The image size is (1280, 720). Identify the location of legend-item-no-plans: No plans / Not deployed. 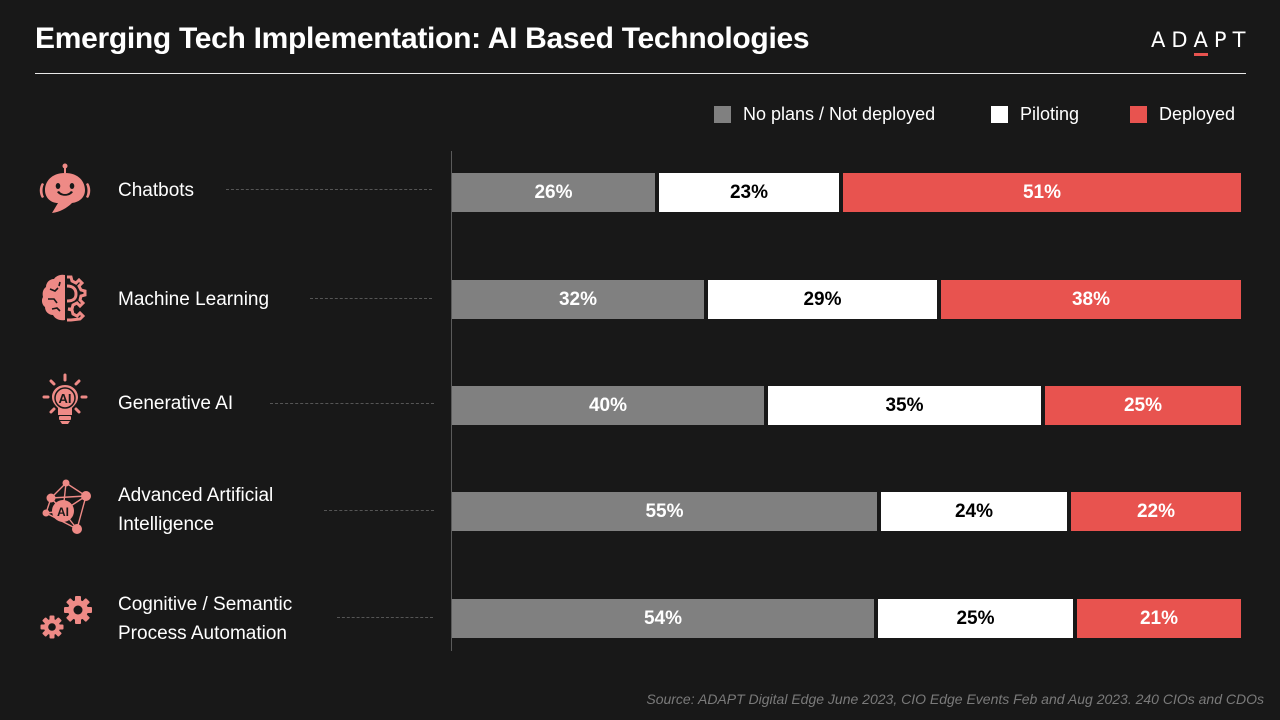
(824, 114).